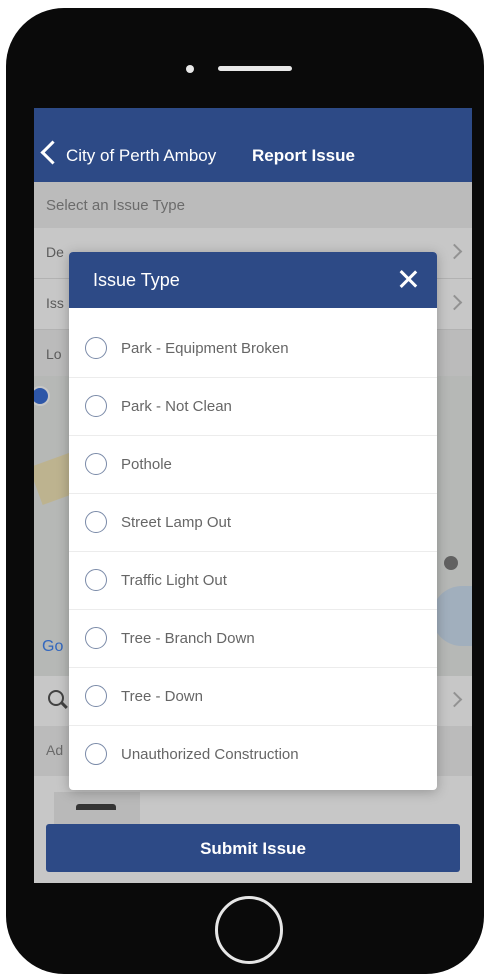 The width and height of the screenshot is (489, 980). I want to click on issue-option-label: Park - Not Clean, so click(176, 406).